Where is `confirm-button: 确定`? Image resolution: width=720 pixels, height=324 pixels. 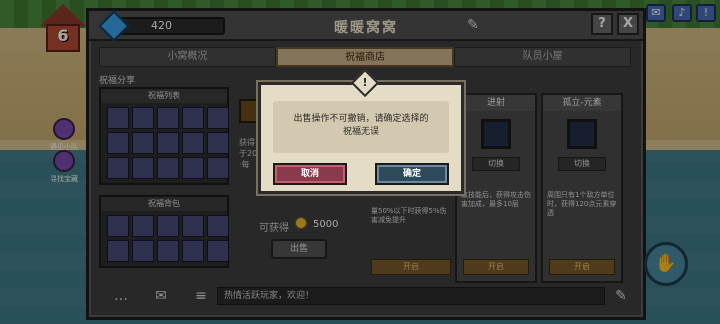
confirm-button: 确定 is located at coordinates (412, 174).